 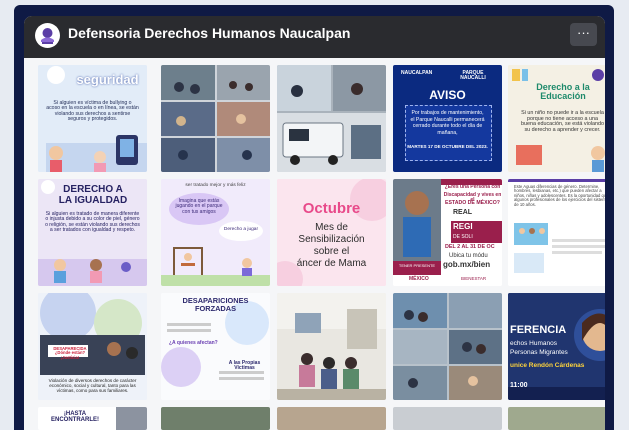 What do you see at coordinates (472, 187) in the screenshot?
I see `discapacidad-q1: ¿Eres una Persona con` at bounding box center [472, 187].